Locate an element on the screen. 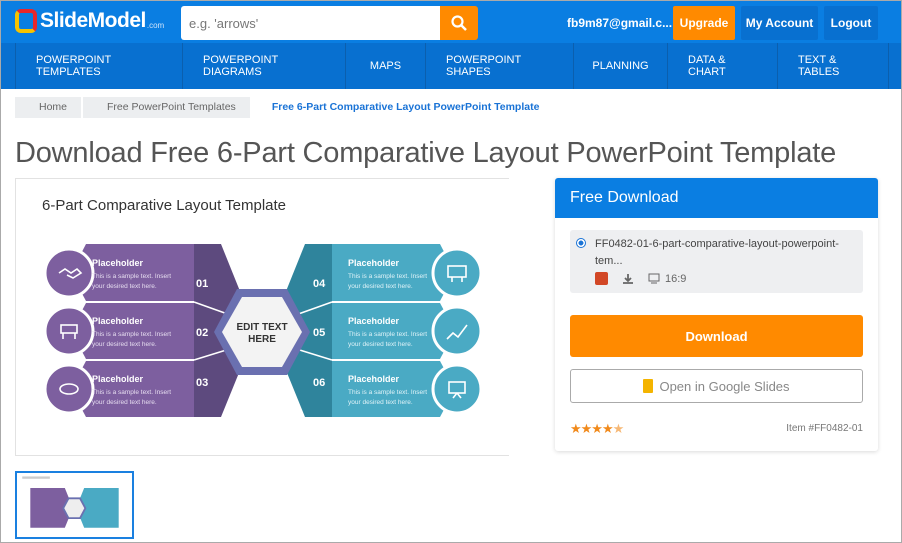 The width and height of the screenshot is (902, 543). item-number: 02 is located at coordinates (202, 333).